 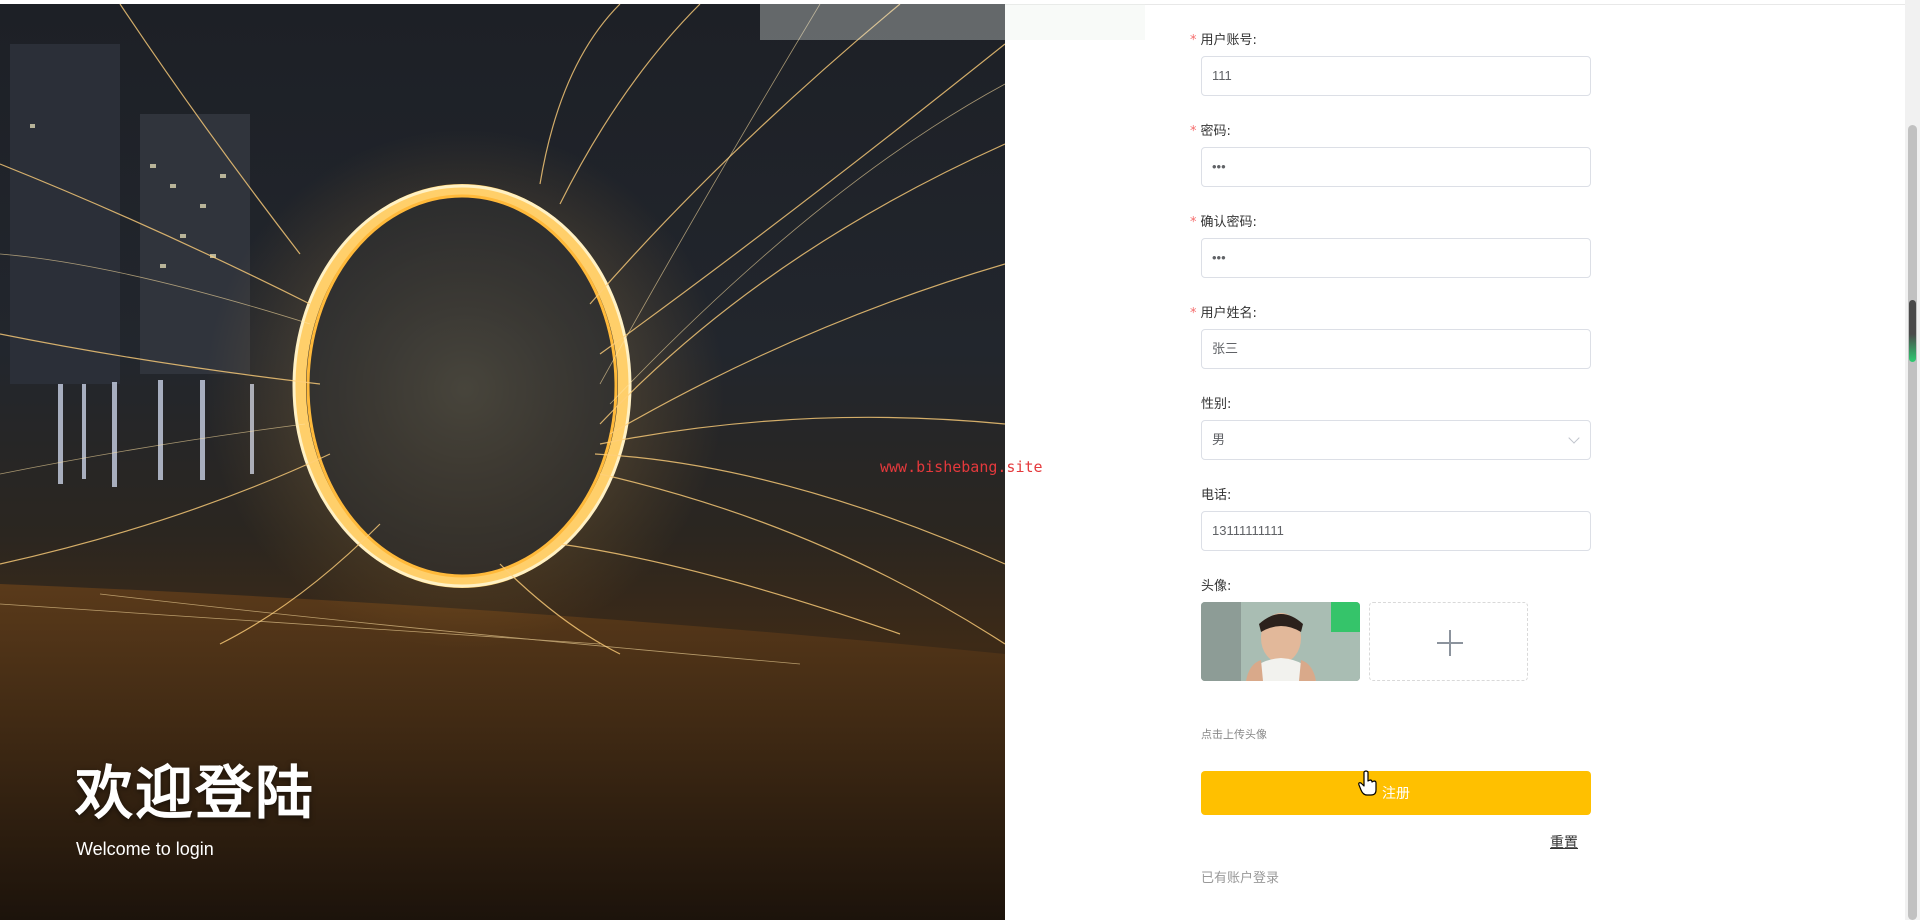 I want to click on avatar-photo, so click(x=1280, y=641).